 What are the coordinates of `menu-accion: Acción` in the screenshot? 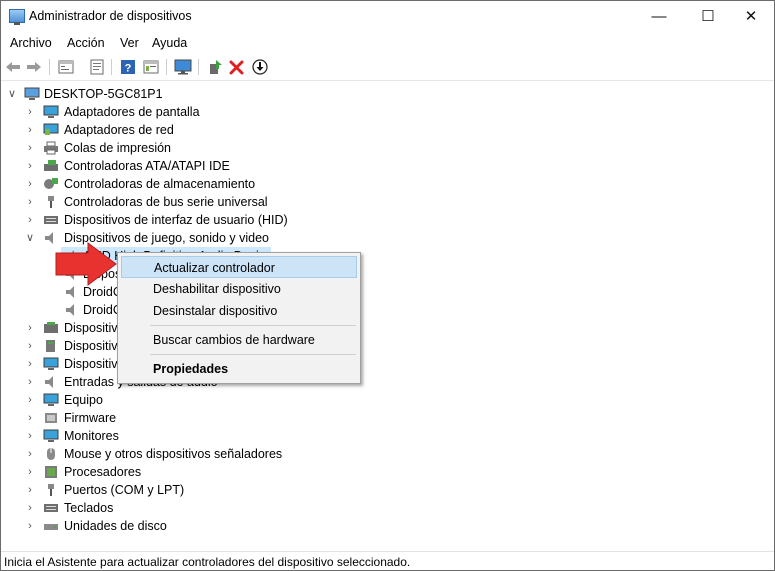 It's located at (86, 43).